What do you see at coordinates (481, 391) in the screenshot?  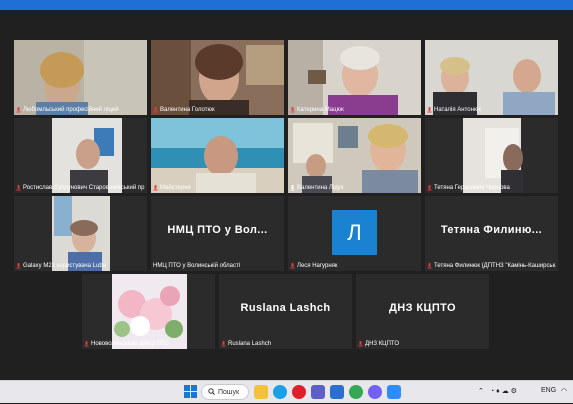 I see `tray-chevron-icon: ⌃` at bounding box center [481, 391].